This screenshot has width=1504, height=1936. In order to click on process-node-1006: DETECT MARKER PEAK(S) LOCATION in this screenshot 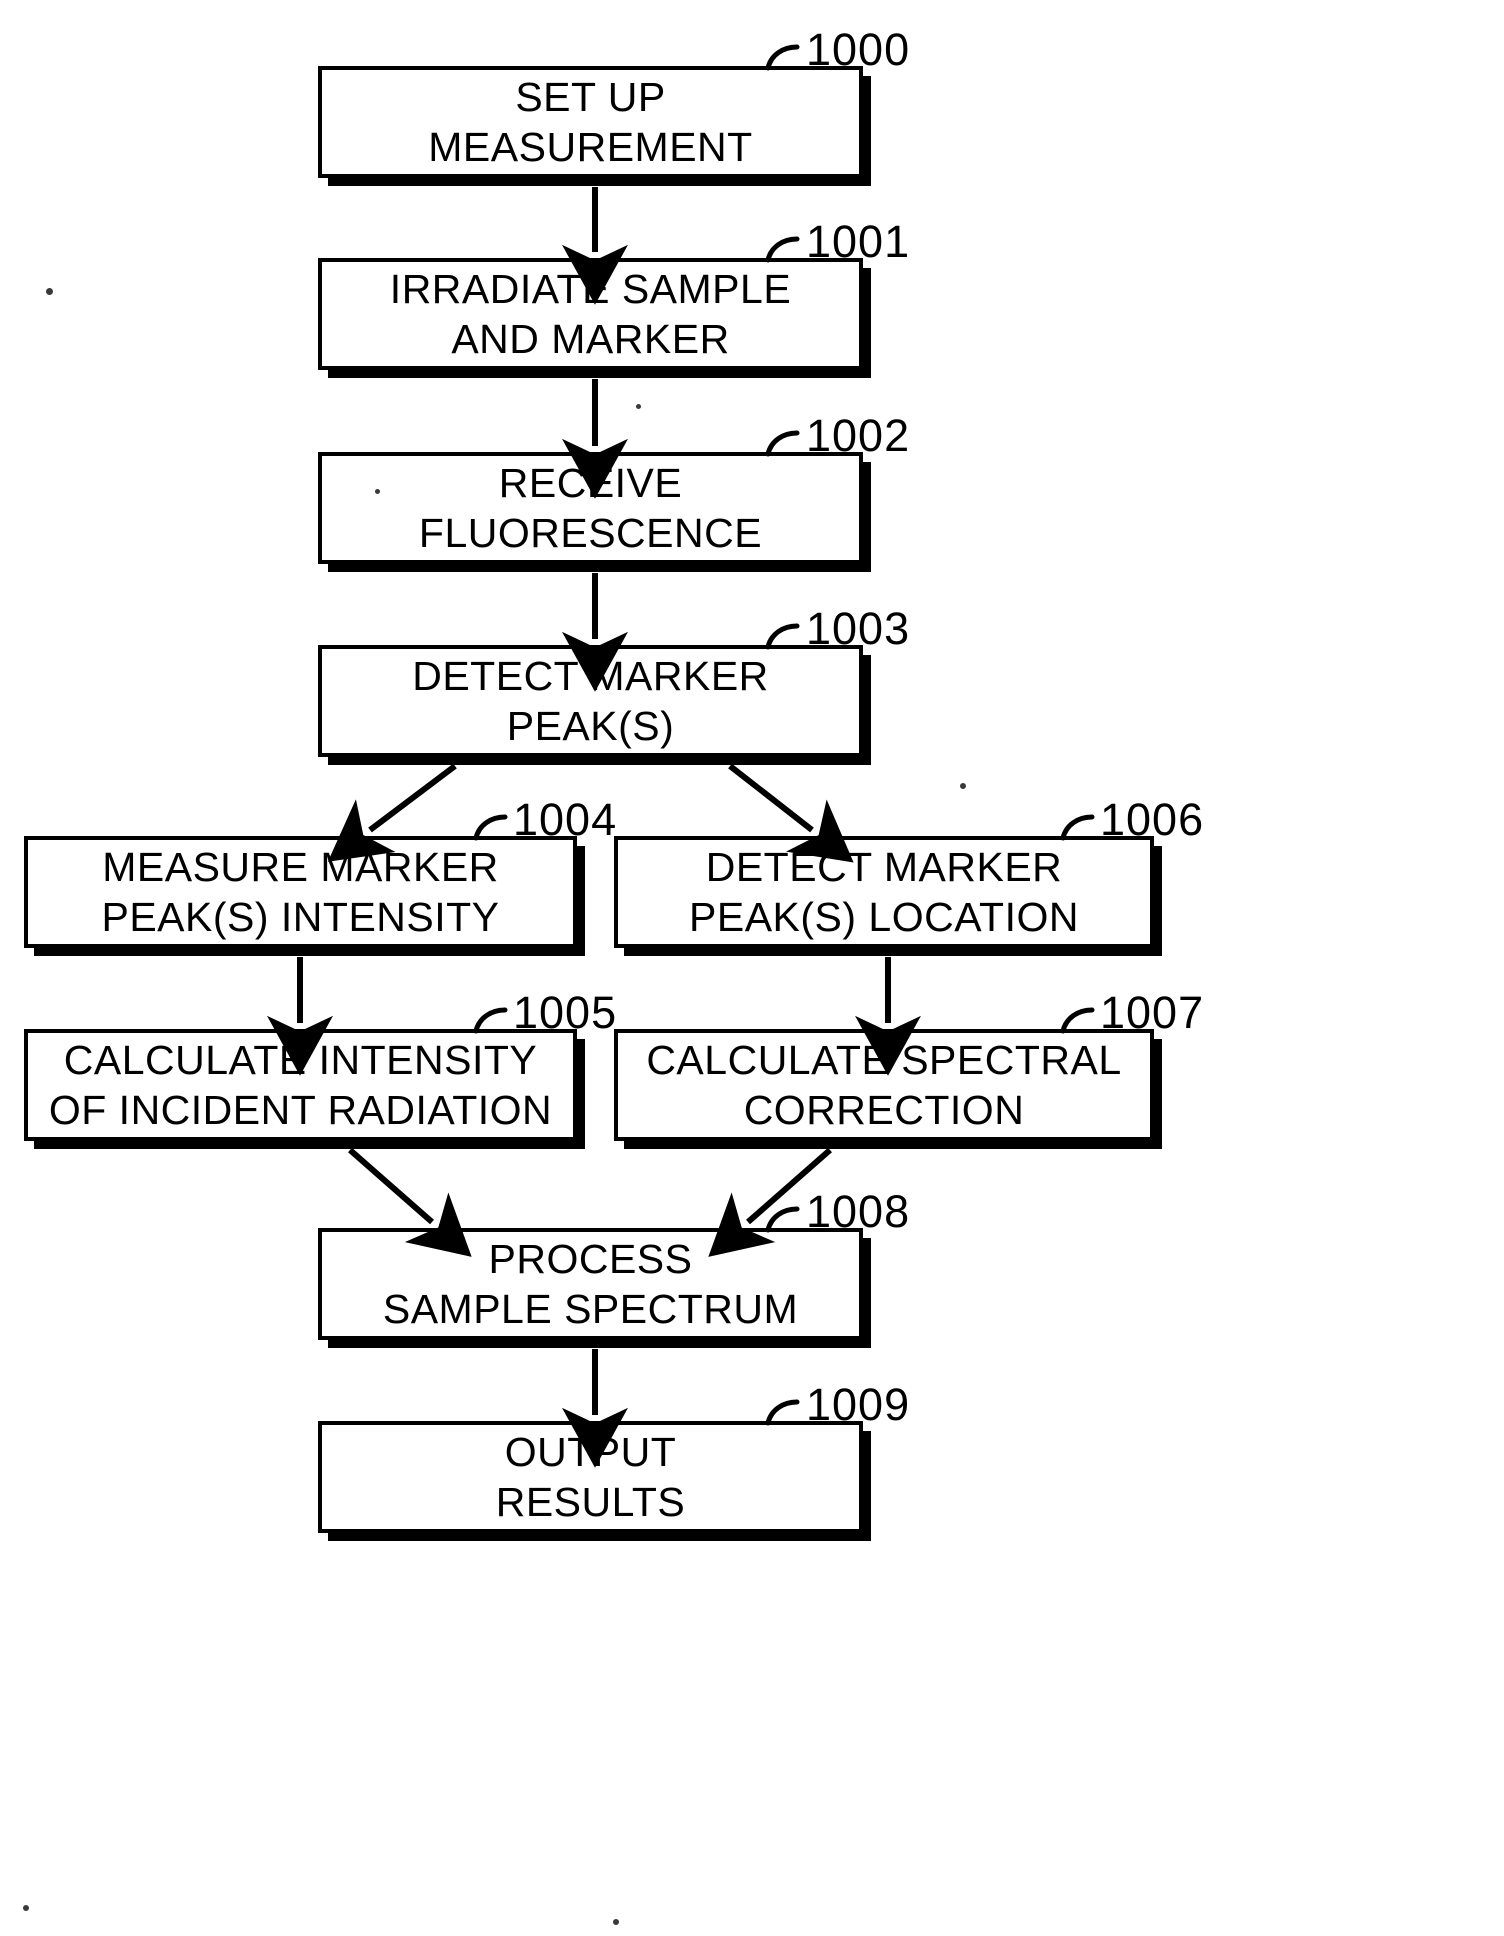, I will do `click(884, 892)`.